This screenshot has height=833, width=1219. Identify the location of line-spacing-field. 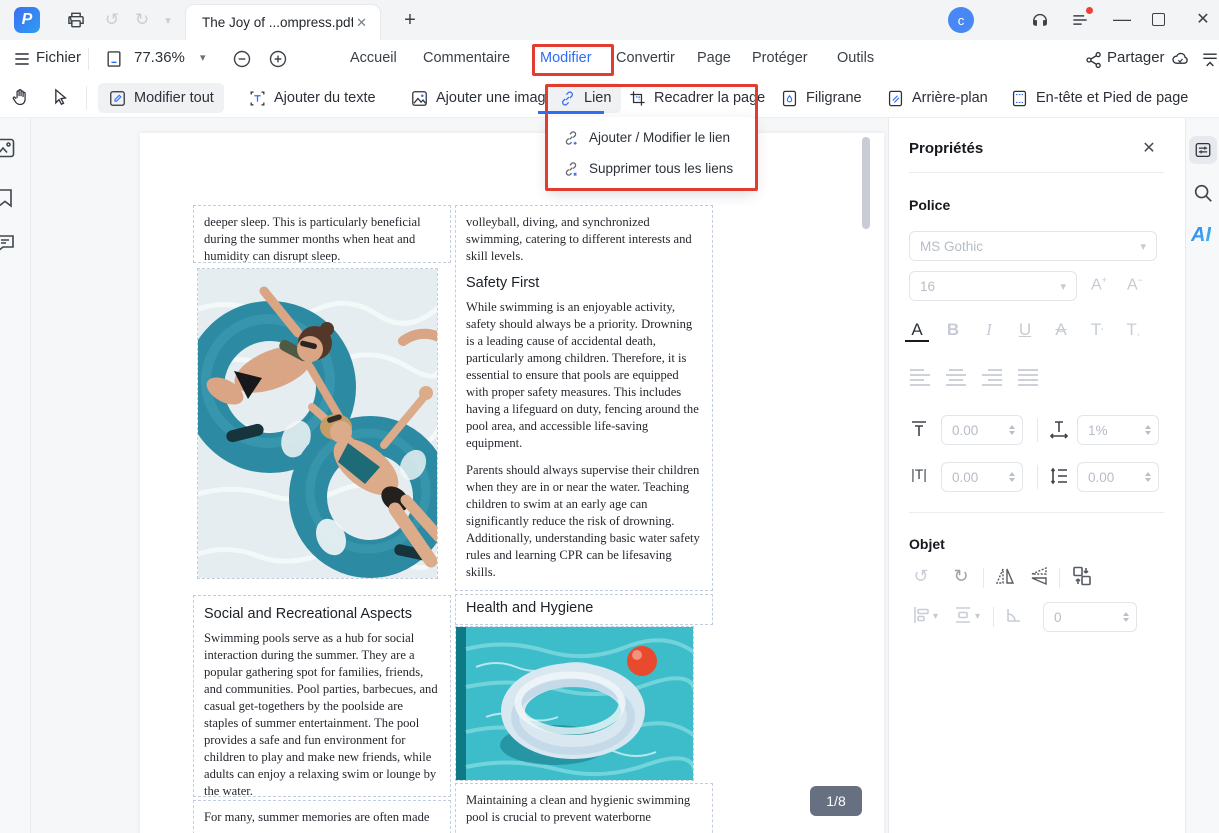
(1110, 477).